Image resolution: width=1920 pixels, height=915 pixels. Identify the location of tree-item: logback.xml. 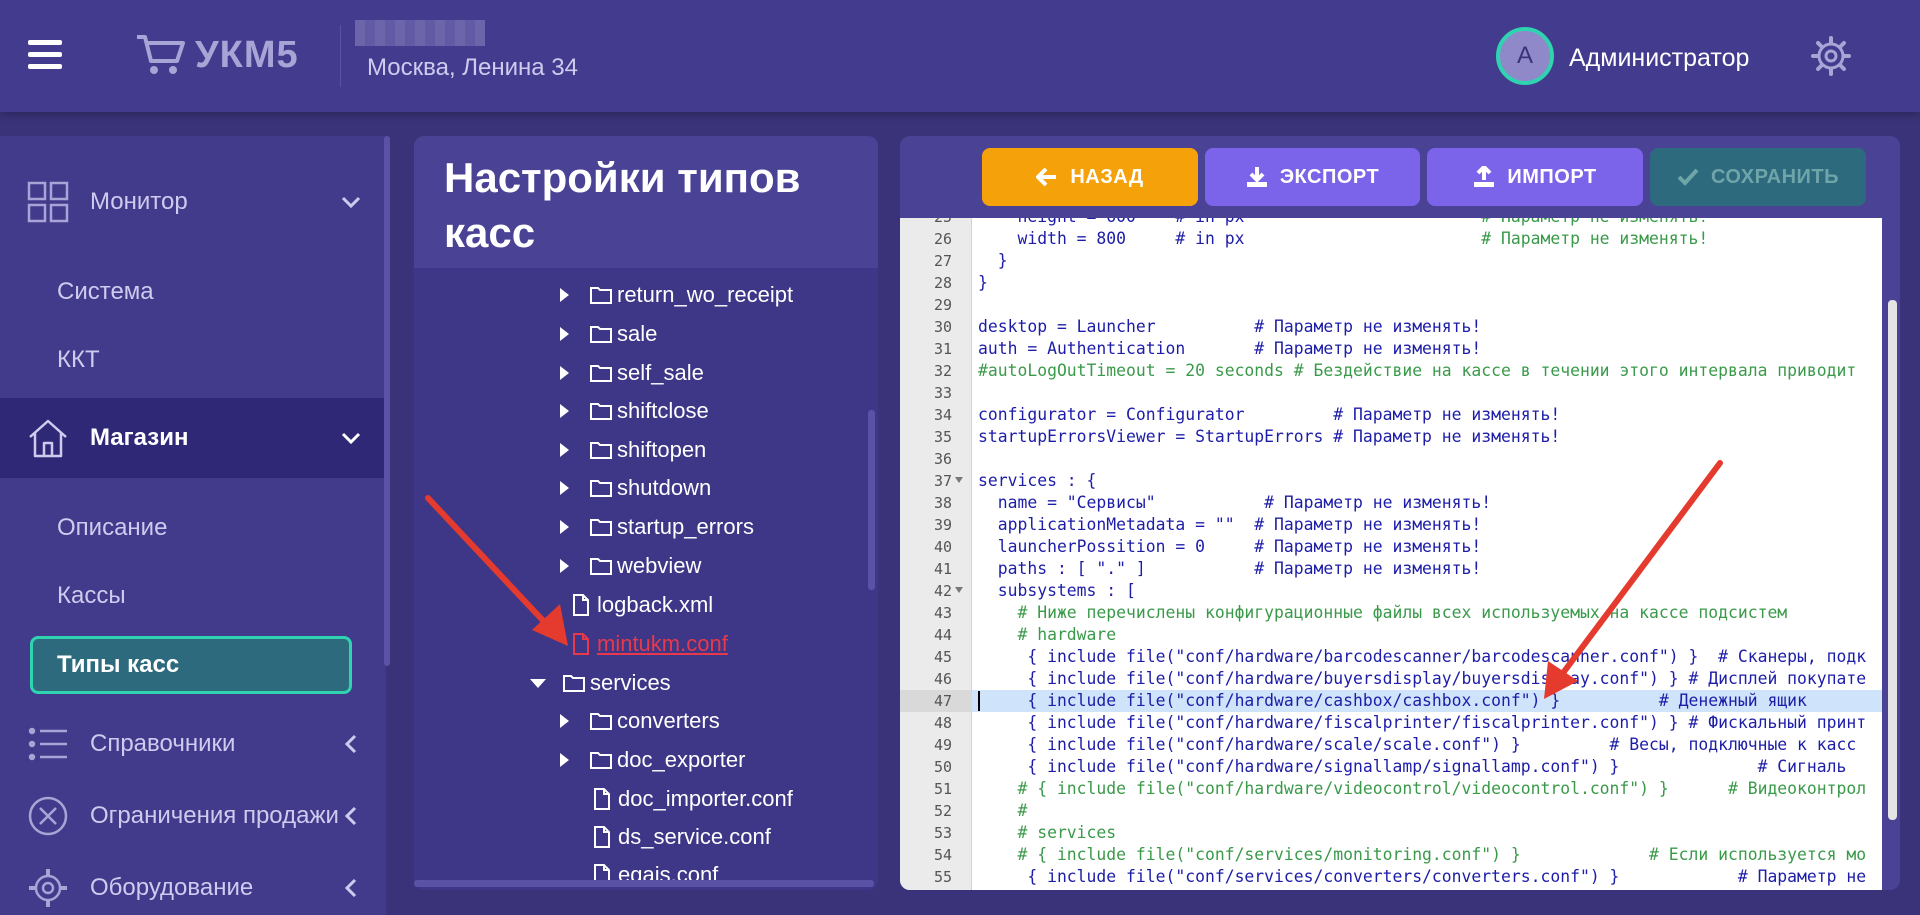
(641, 605).